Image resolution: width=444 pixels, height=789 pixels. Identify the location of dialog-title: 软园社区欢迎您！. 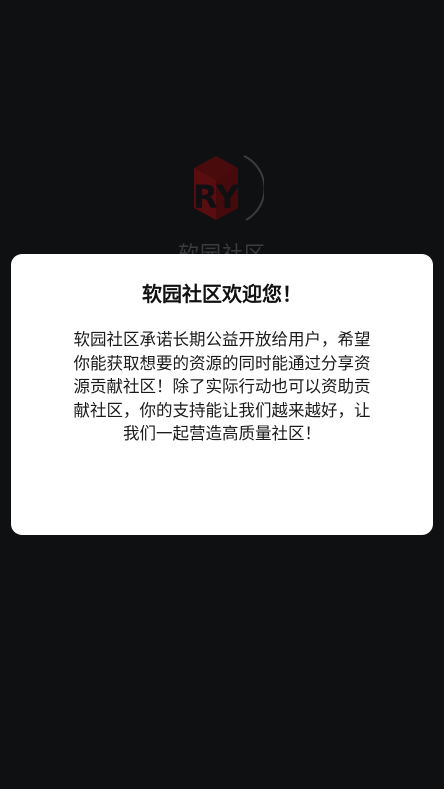
(222, 294).